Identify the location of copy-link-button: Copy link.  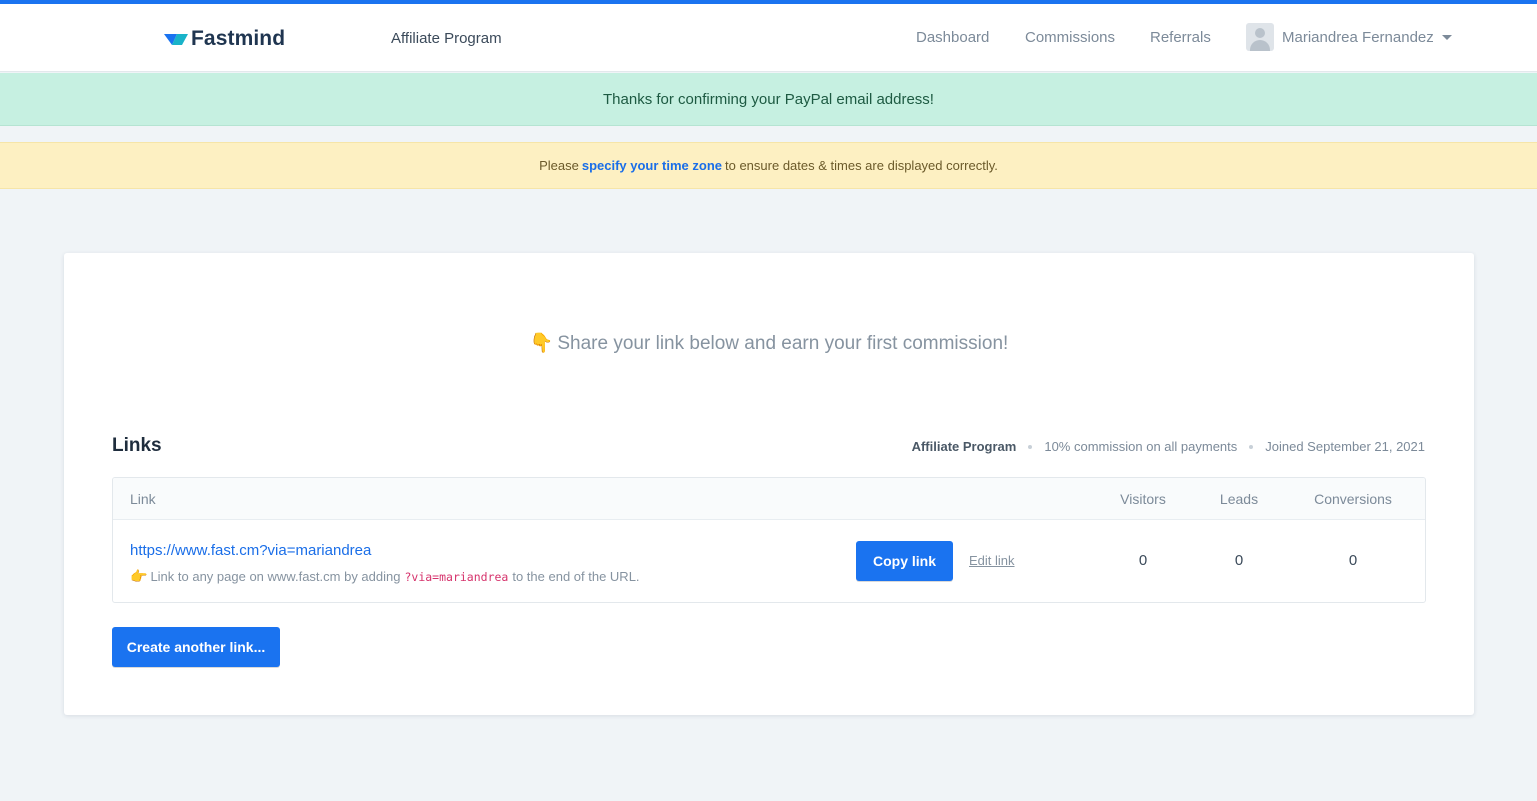
(904, 561).